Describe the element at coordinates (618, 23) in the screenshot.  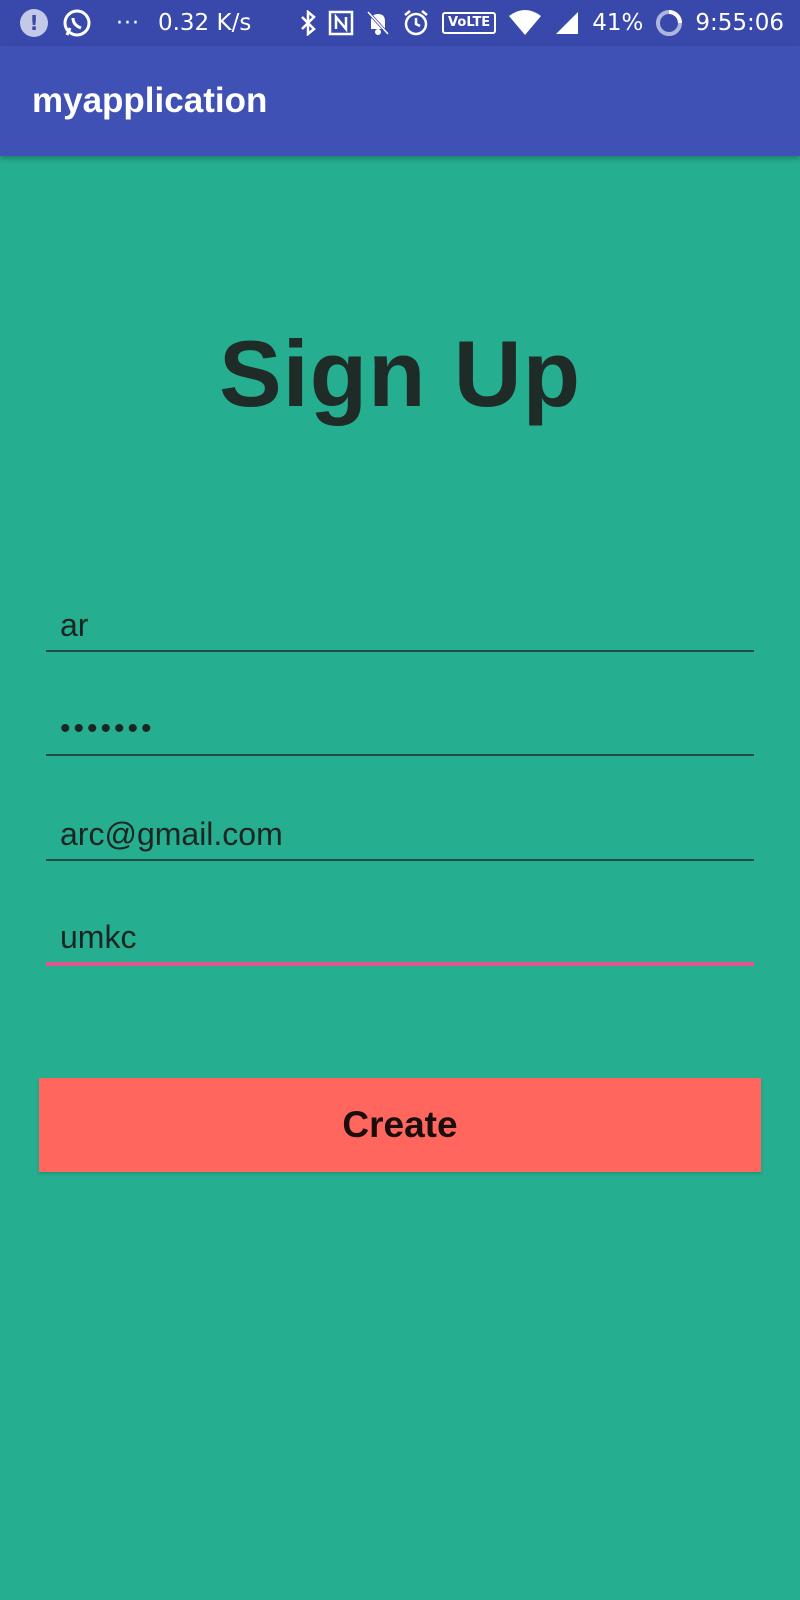
I see `battery-level: 41%` at that location.